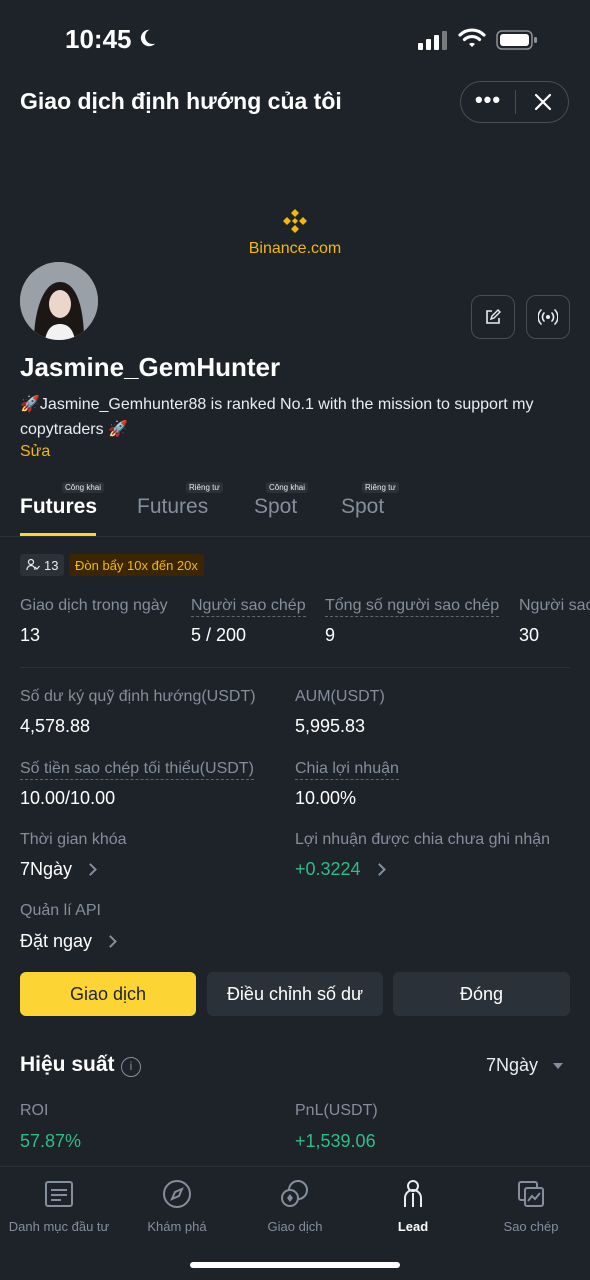 This screenshot has width=590, height=1280. What do you see at coordinates (516, 40) in the screenshot?
I see `battery-icon` at bounding box center [516, 40].